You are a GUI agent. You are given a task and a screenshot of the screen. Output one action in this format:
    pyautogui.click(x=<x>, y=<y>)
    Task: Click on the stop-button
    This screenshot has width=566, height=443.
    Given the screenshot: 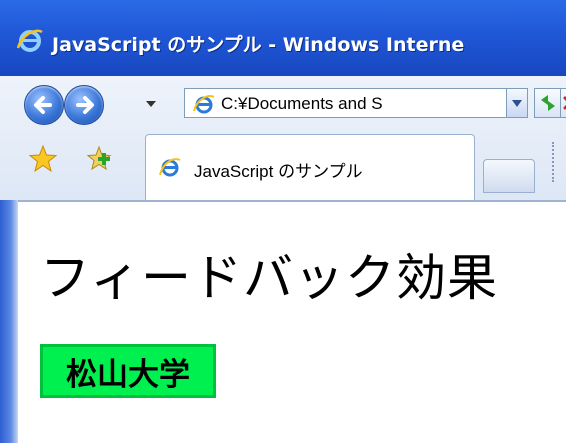 What is the action you would take?
    pyautogui.click(x=563, y=103)
    